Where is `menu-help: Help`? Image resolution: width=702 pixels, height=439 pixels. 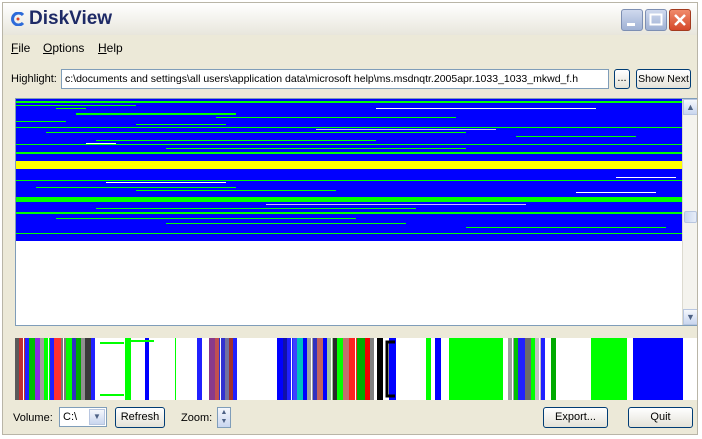
menu-help: Help is located at coordinates (110, 48).